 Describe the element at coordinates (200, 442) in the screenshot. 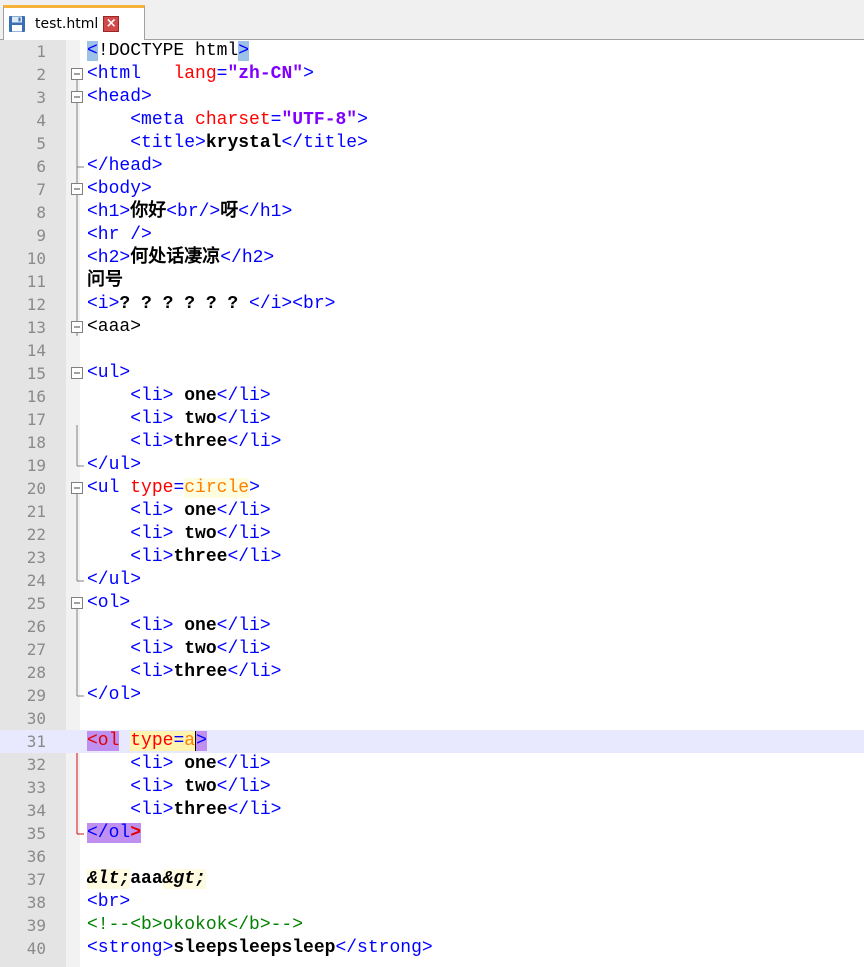

I see `code-token: three` at that location.